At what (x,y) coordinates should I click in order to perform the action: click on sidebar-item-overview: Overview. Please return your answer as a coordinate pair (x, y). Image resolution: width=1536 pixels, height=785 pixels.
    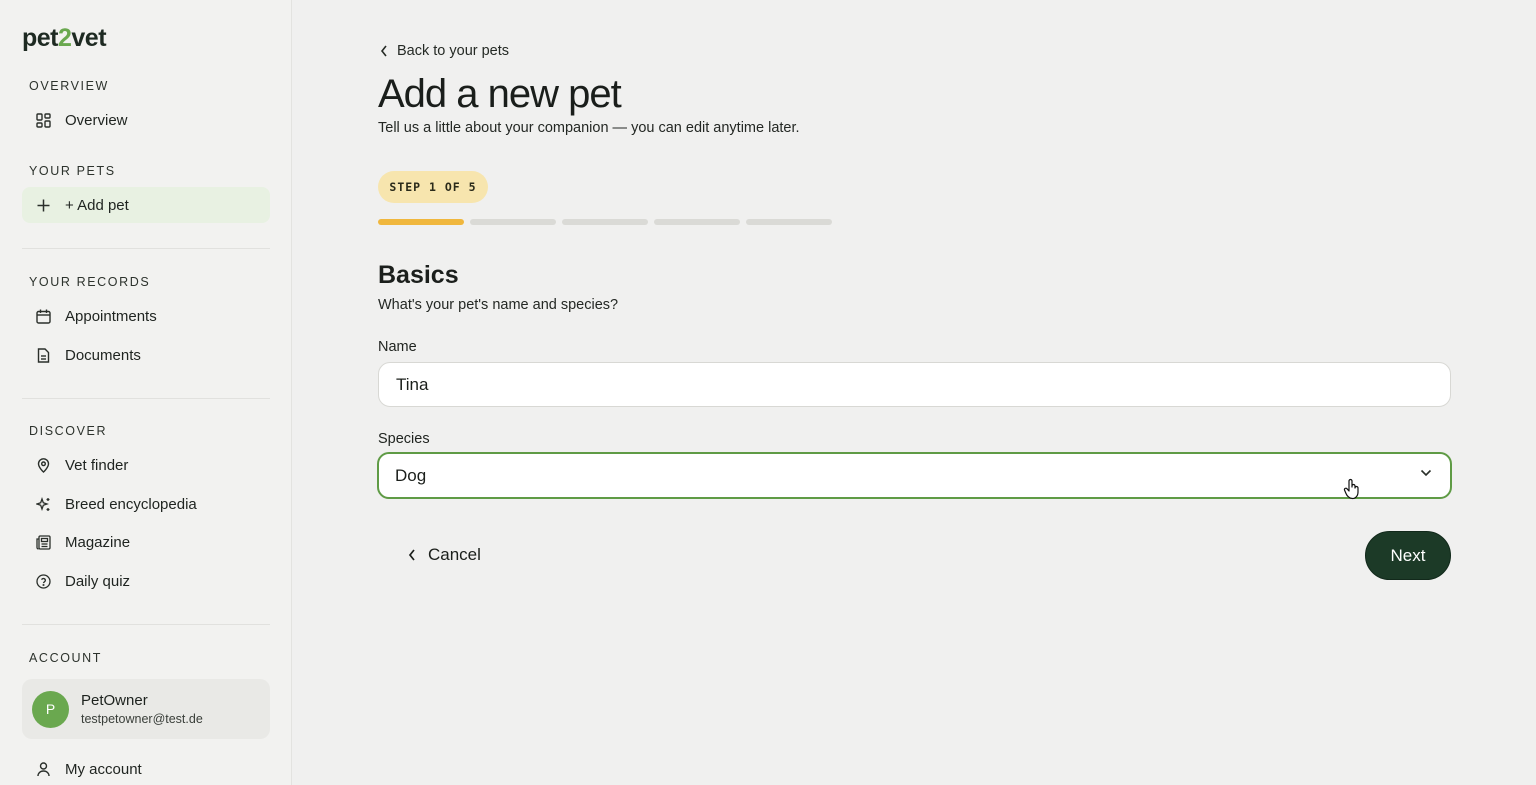
    Looking at the image, I should click on (146, 120).